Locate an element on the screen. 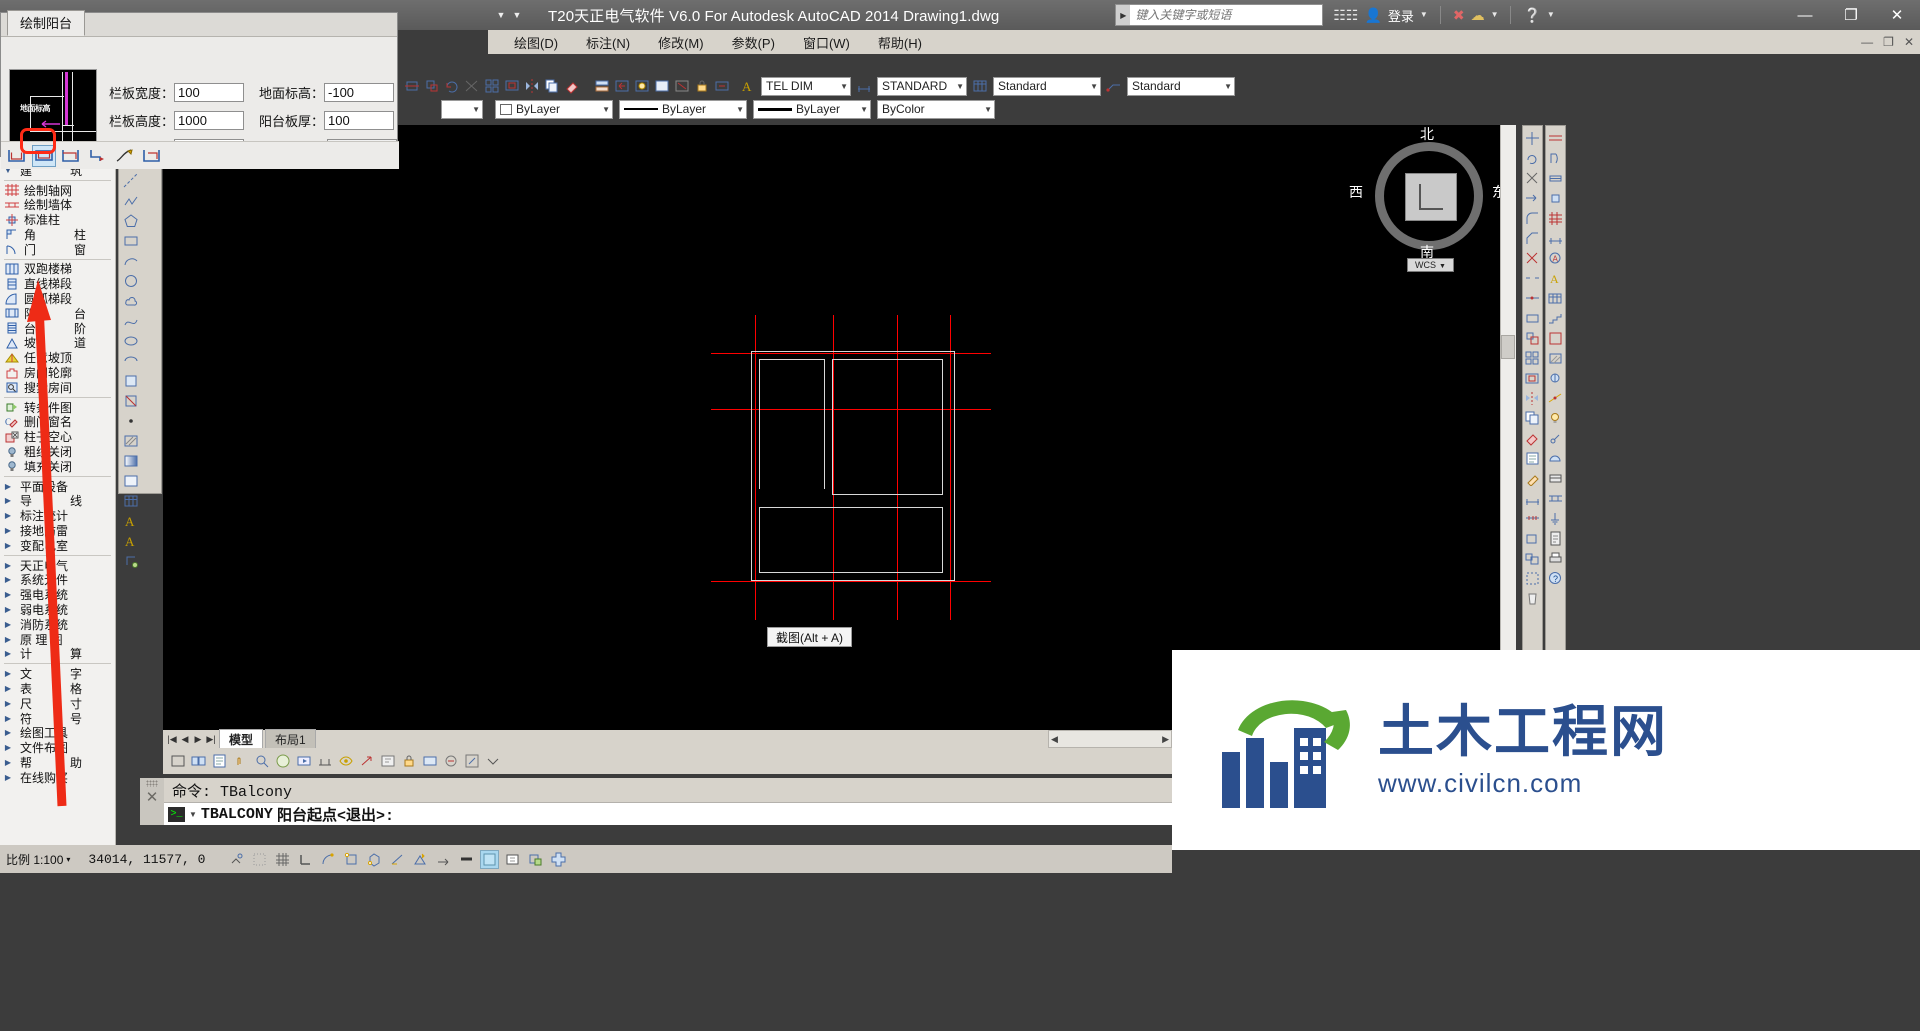 The image size is (1920, 1031). offset-tool-icon is located at coordinates (1533, 378).